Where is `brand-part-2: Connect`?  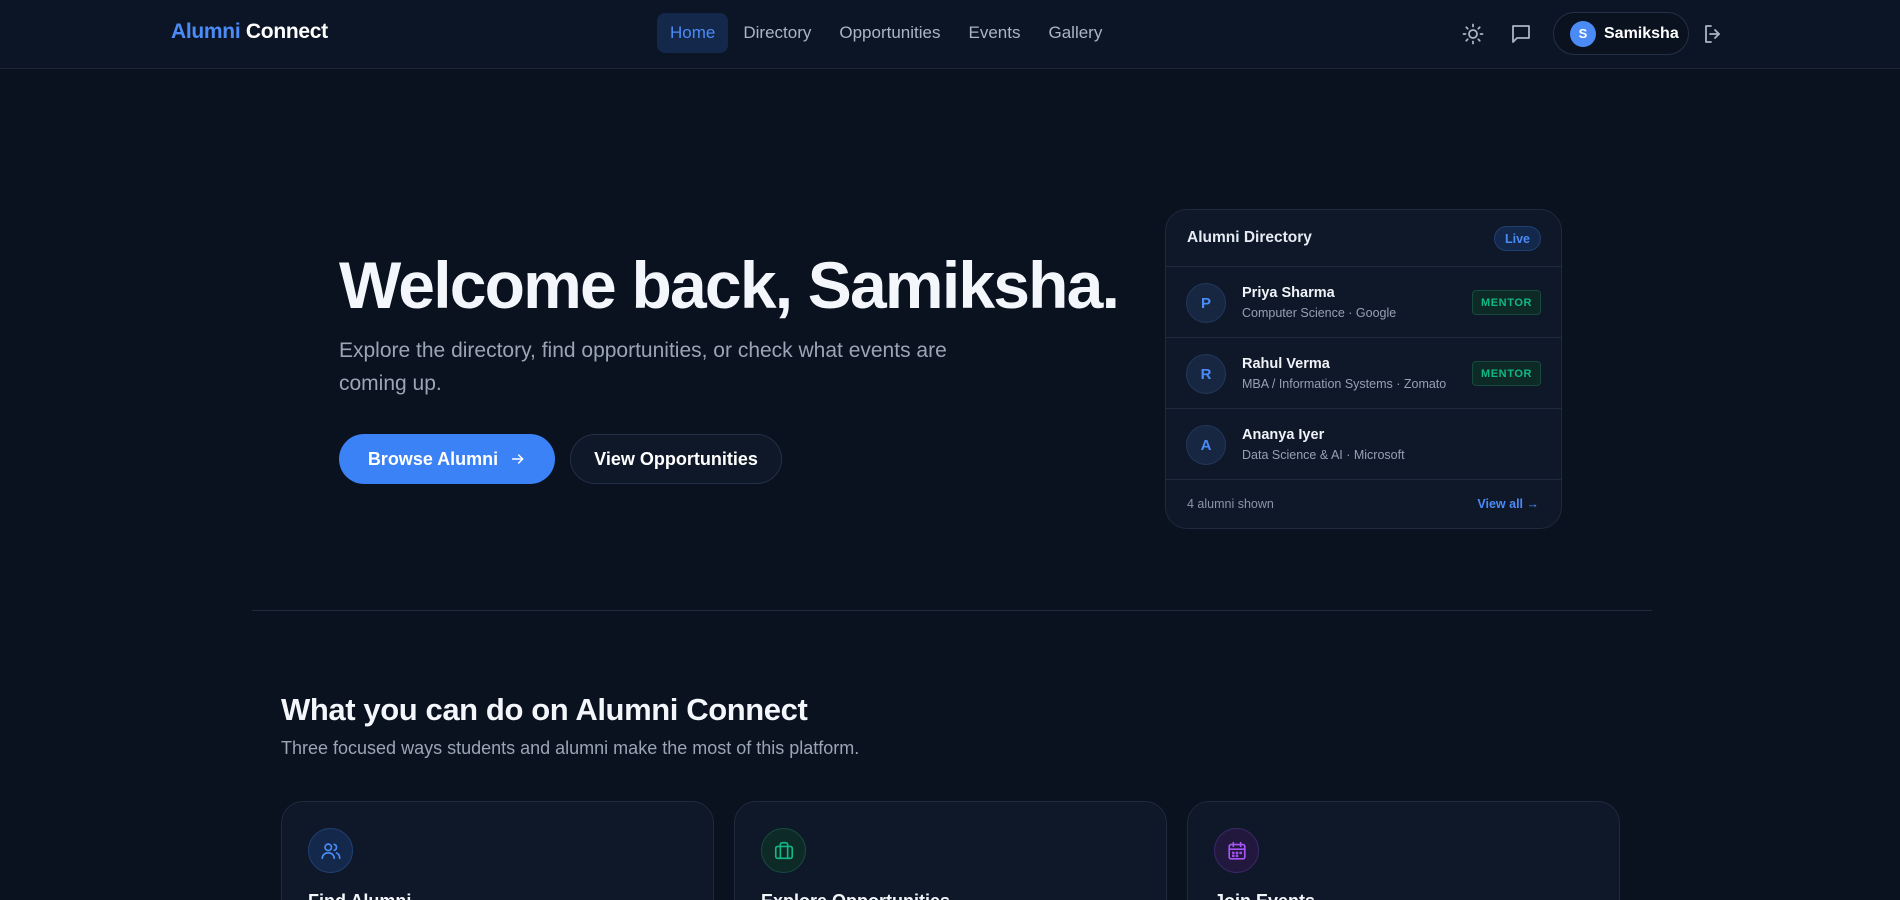 brand-part-2: Connect is located at coordinates (286, 31).